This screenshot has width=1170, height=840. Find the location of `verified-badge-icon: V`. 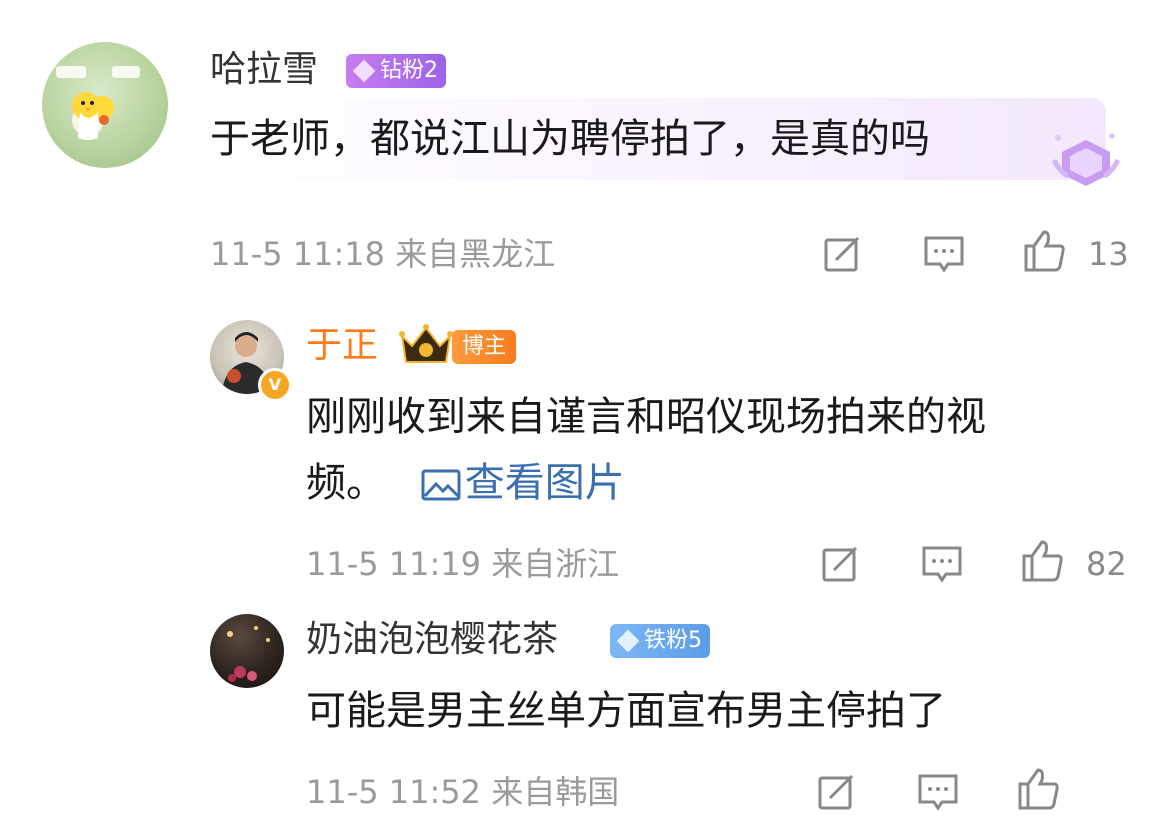

verified-badge-icon: V is located at coordinates (275, 385).